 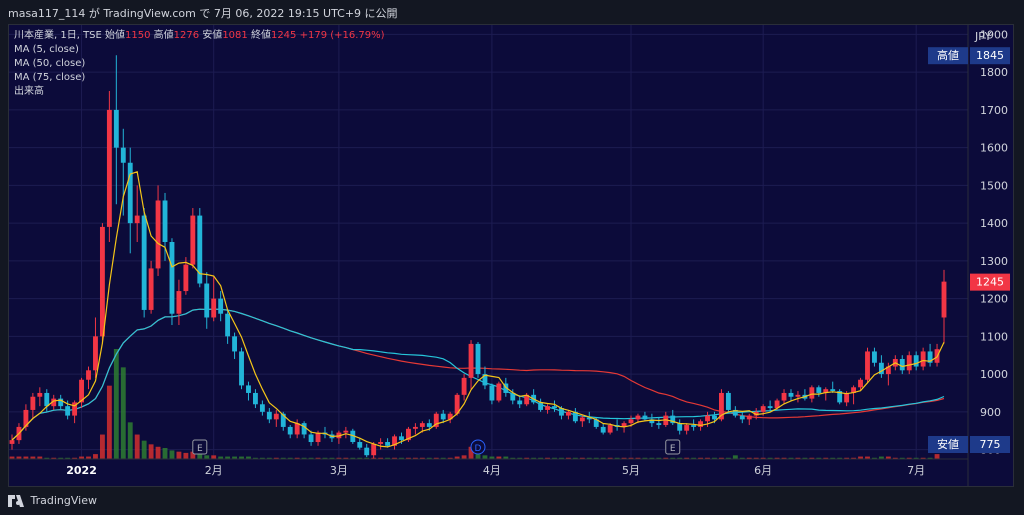 What do you see at coordinates (990, 55) in the screenshot?
I see `high-badge-value: 1845` at bounding box center [990, 55].